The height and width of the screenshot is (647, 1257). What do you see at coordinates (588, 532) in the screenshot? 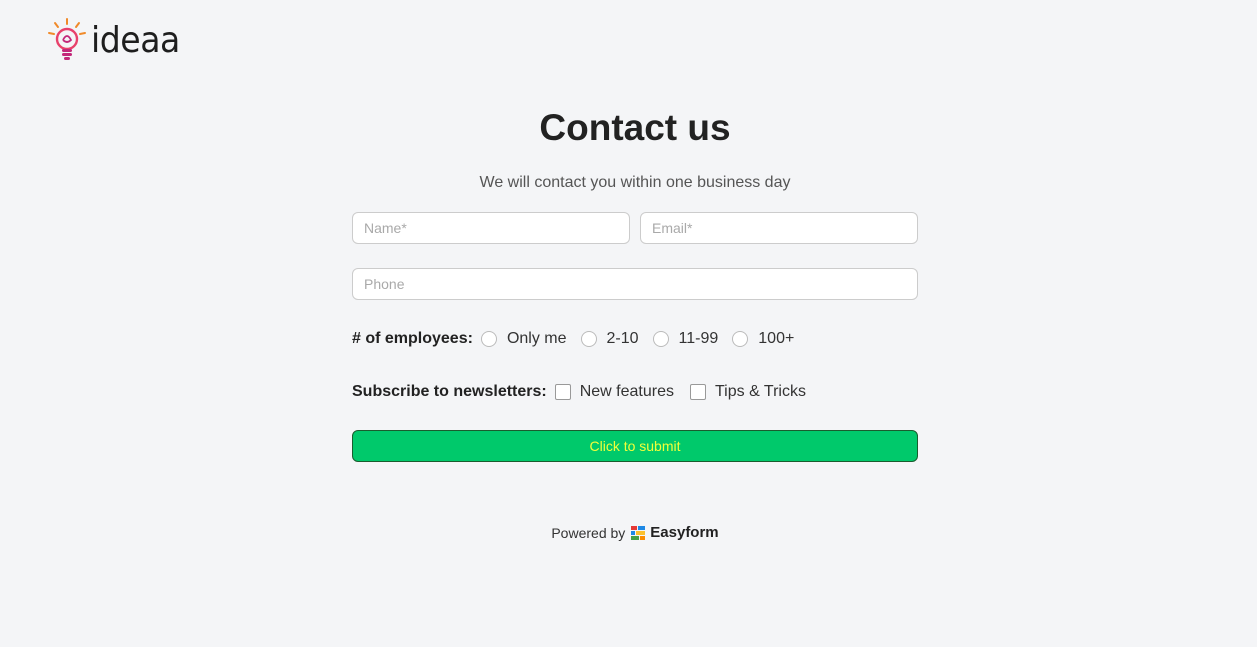
I see `powered-by-text: Powered by` at bounding box center [588, 532].